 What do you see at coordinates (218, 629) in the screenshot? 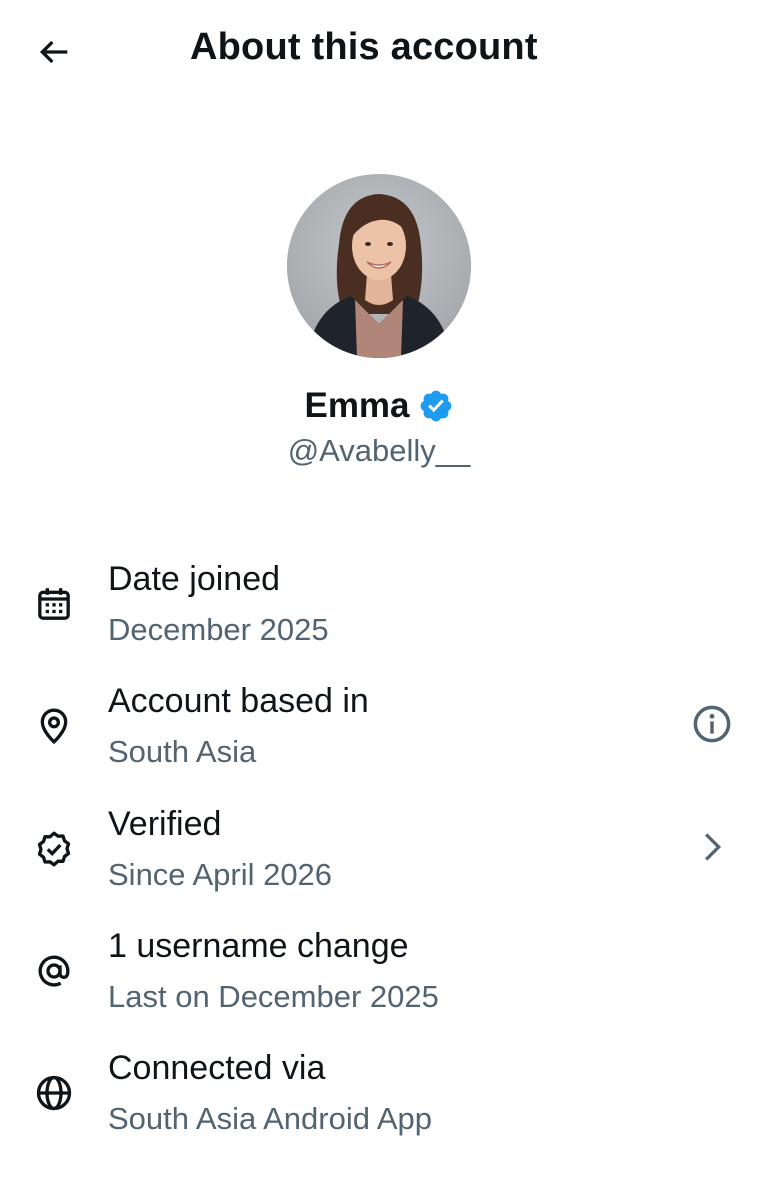
I see `date-joined-value: December 2025` at bounding box center [218, 629].